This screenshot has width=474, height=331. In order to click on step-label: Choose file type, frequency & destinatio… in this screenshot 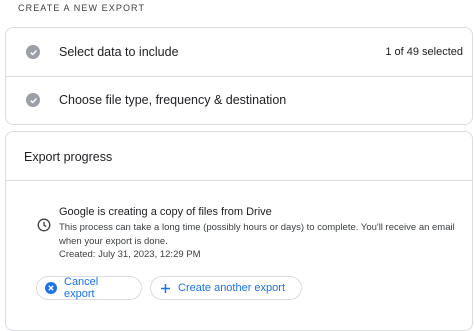, I will do `click(173, 100)`.